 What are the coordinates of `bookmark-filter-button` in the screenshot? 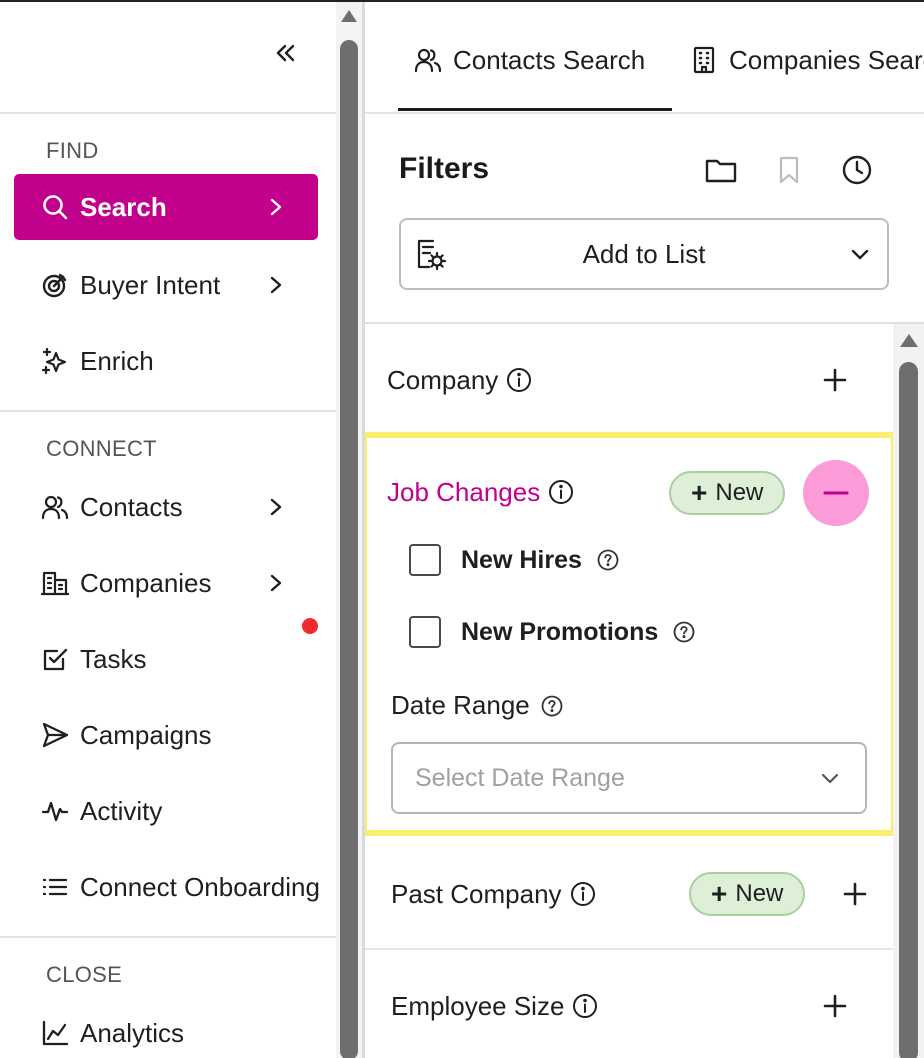 It's located at (789, 170).